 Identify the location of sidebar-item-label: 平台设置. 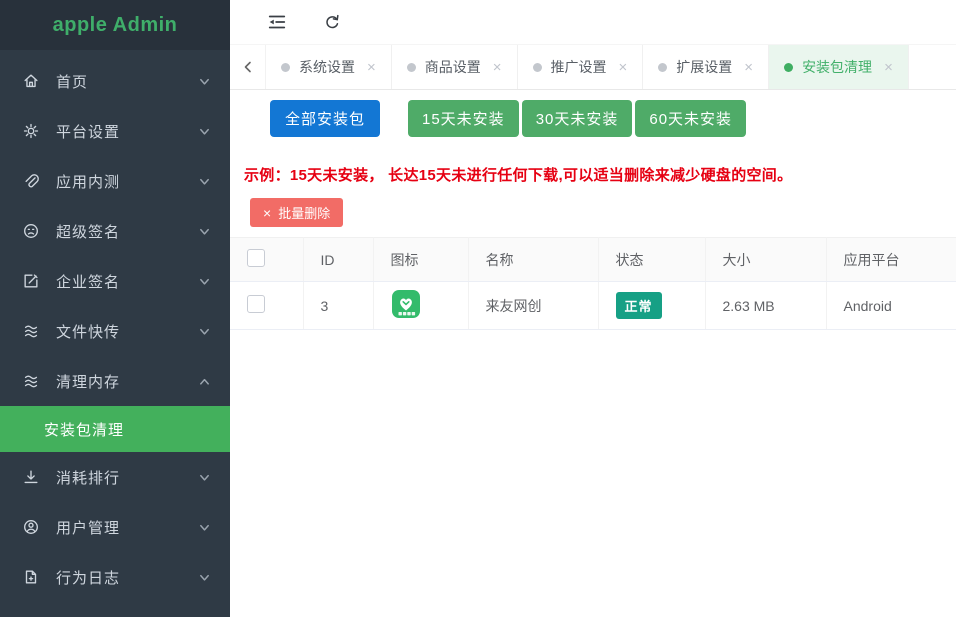
(88, 132).